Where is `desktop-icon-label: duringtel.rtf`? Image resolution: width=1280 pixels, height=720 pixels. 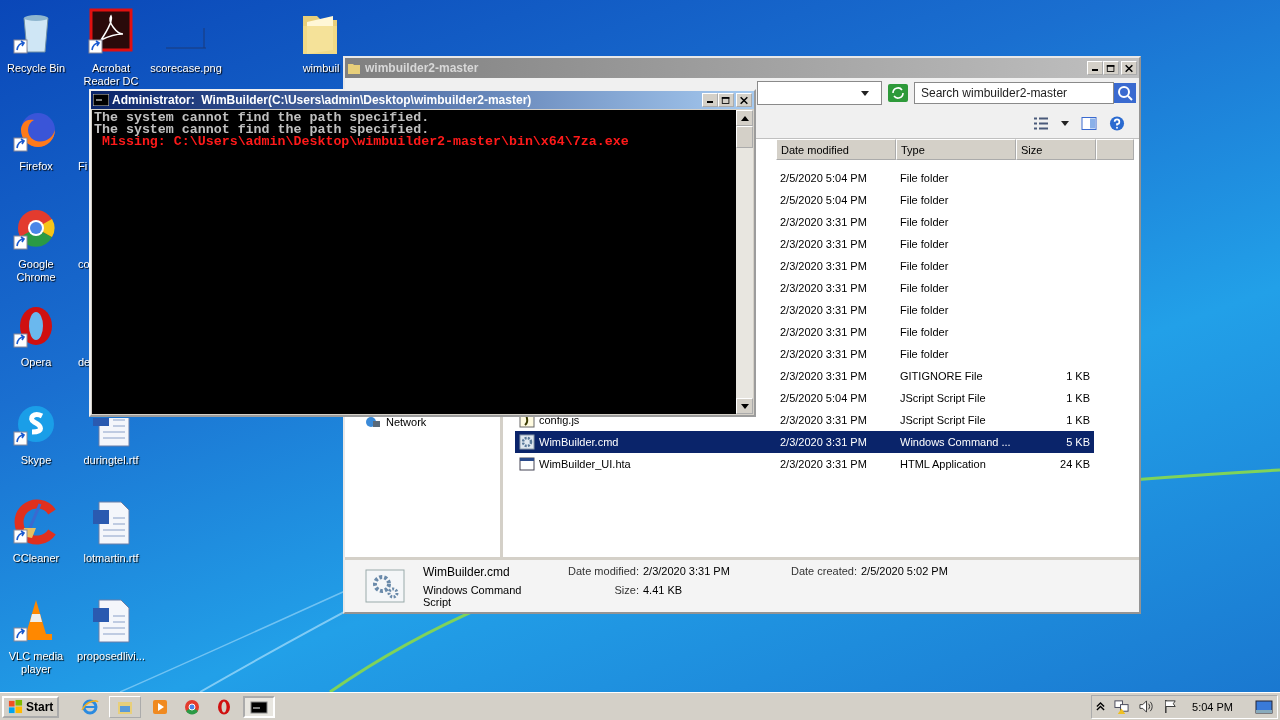
desktop-icon-label: duringtel.rtf is located at coordinates (111, 460).